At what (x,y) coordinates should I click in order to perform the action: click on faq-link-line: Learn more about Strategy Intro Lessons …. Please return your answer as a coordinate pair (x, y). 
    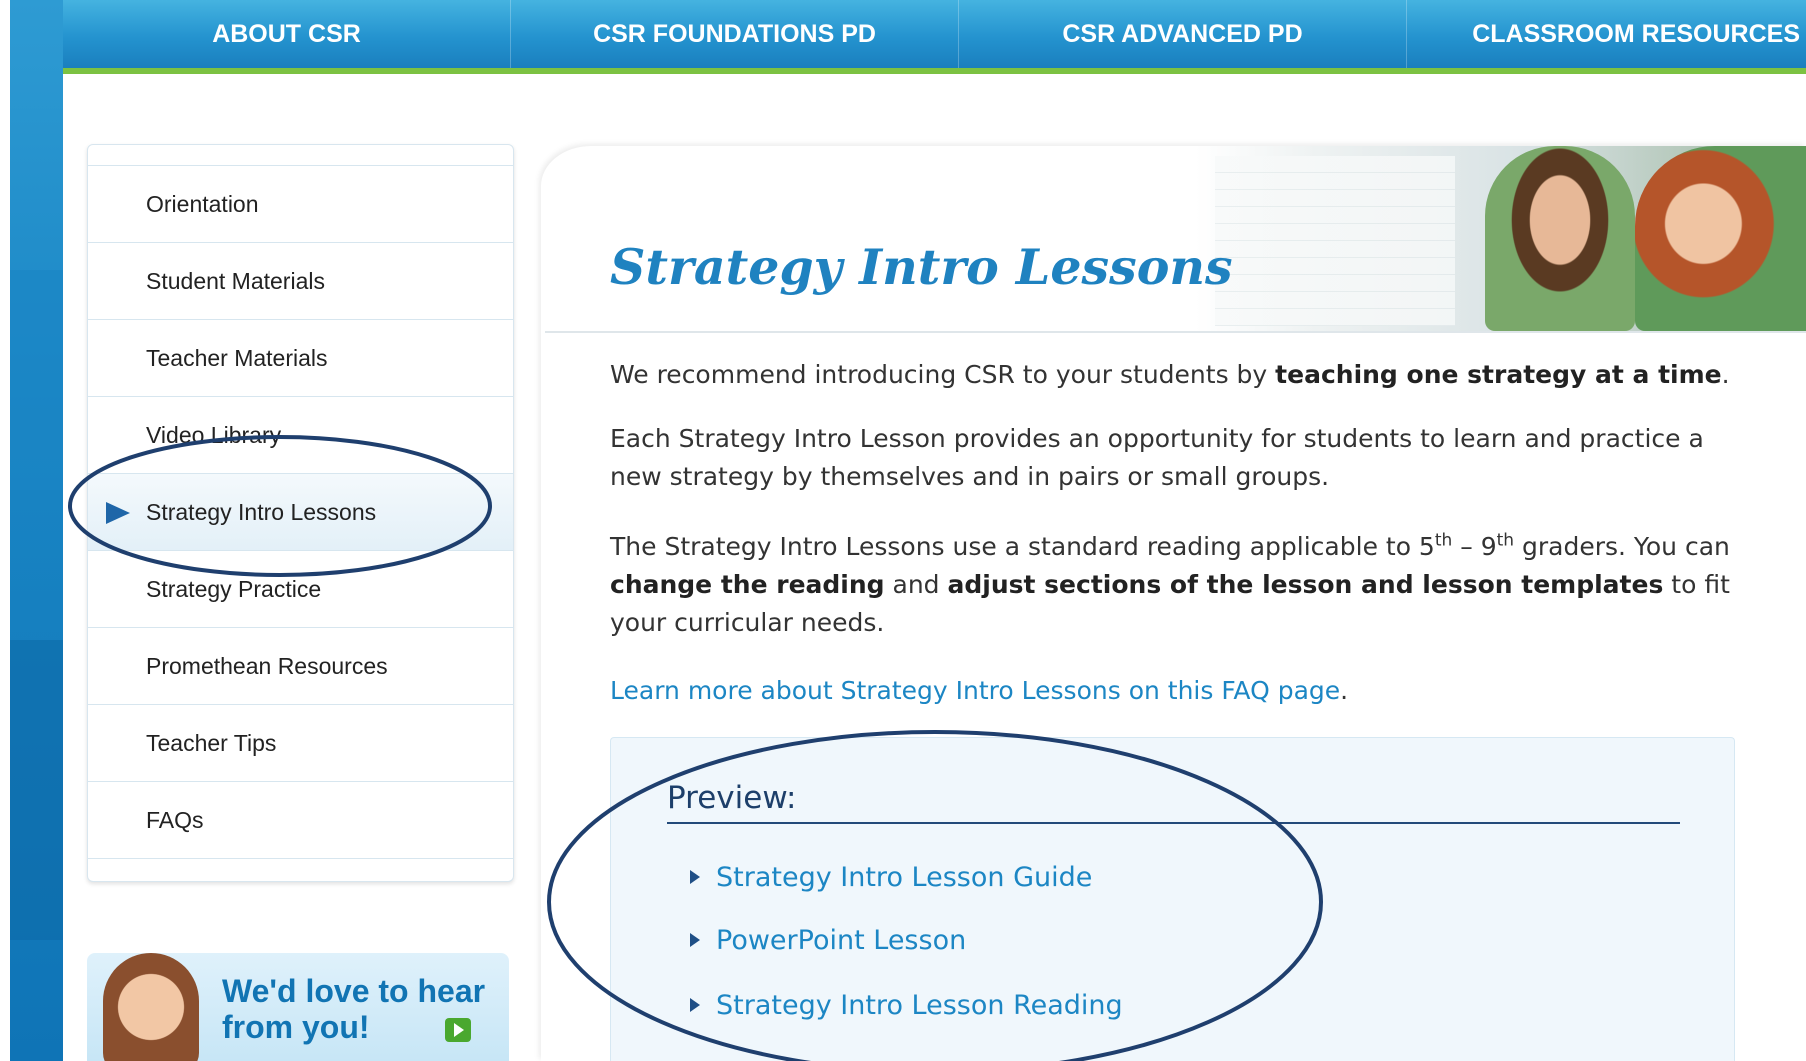
    Looking at the image, I should click on (979, 691).